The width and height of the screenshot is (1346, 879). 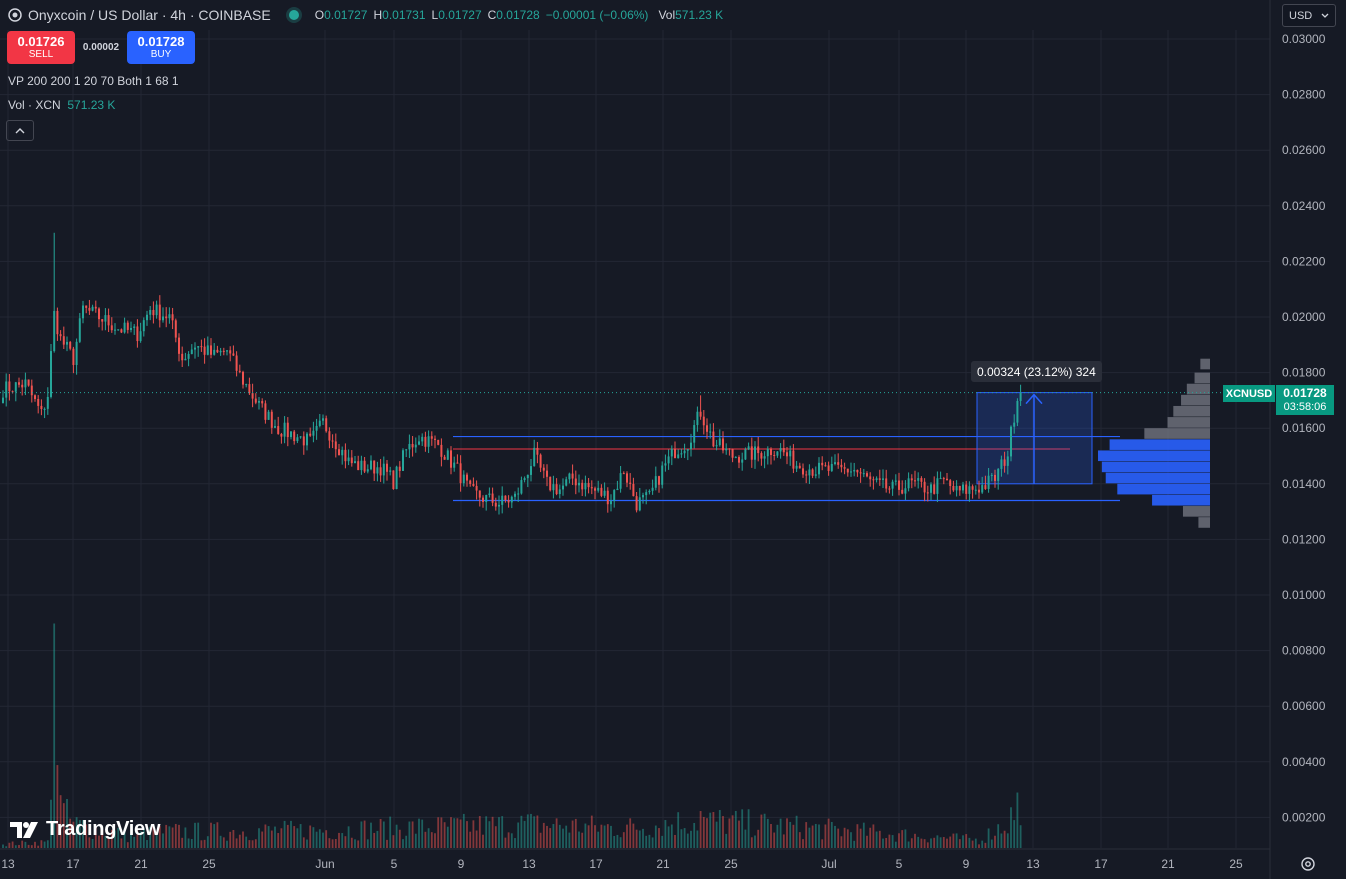 What do you see at coordinates (1304, 261) in the screenshot?
I see `y-tick-label: 0.02200` at bounding box center [1304, 261].